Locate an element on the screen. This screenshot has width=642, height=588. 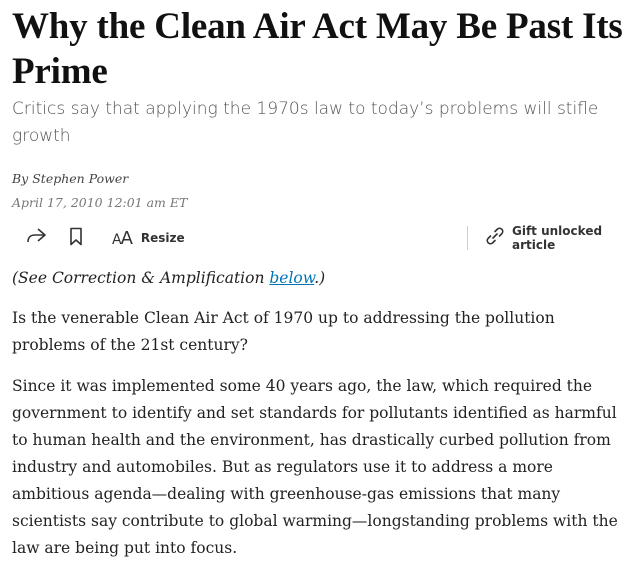
resize-button: AA Resize is located at coordinates (148, 238).